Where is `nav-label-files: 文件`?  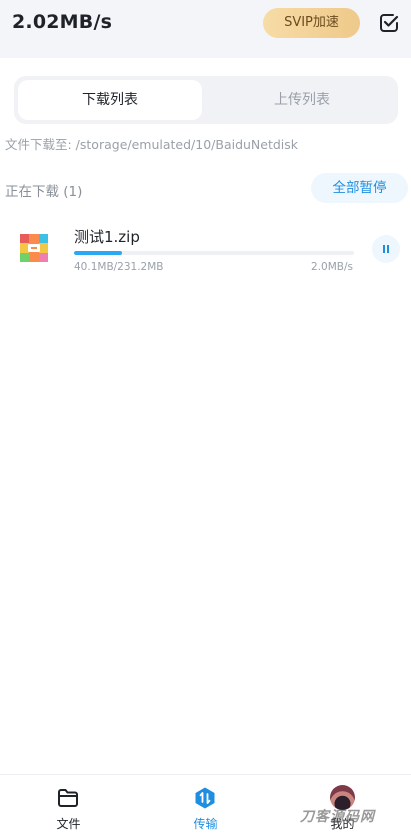
nav-label-files: 文件 is located at coordinates (68, 824).